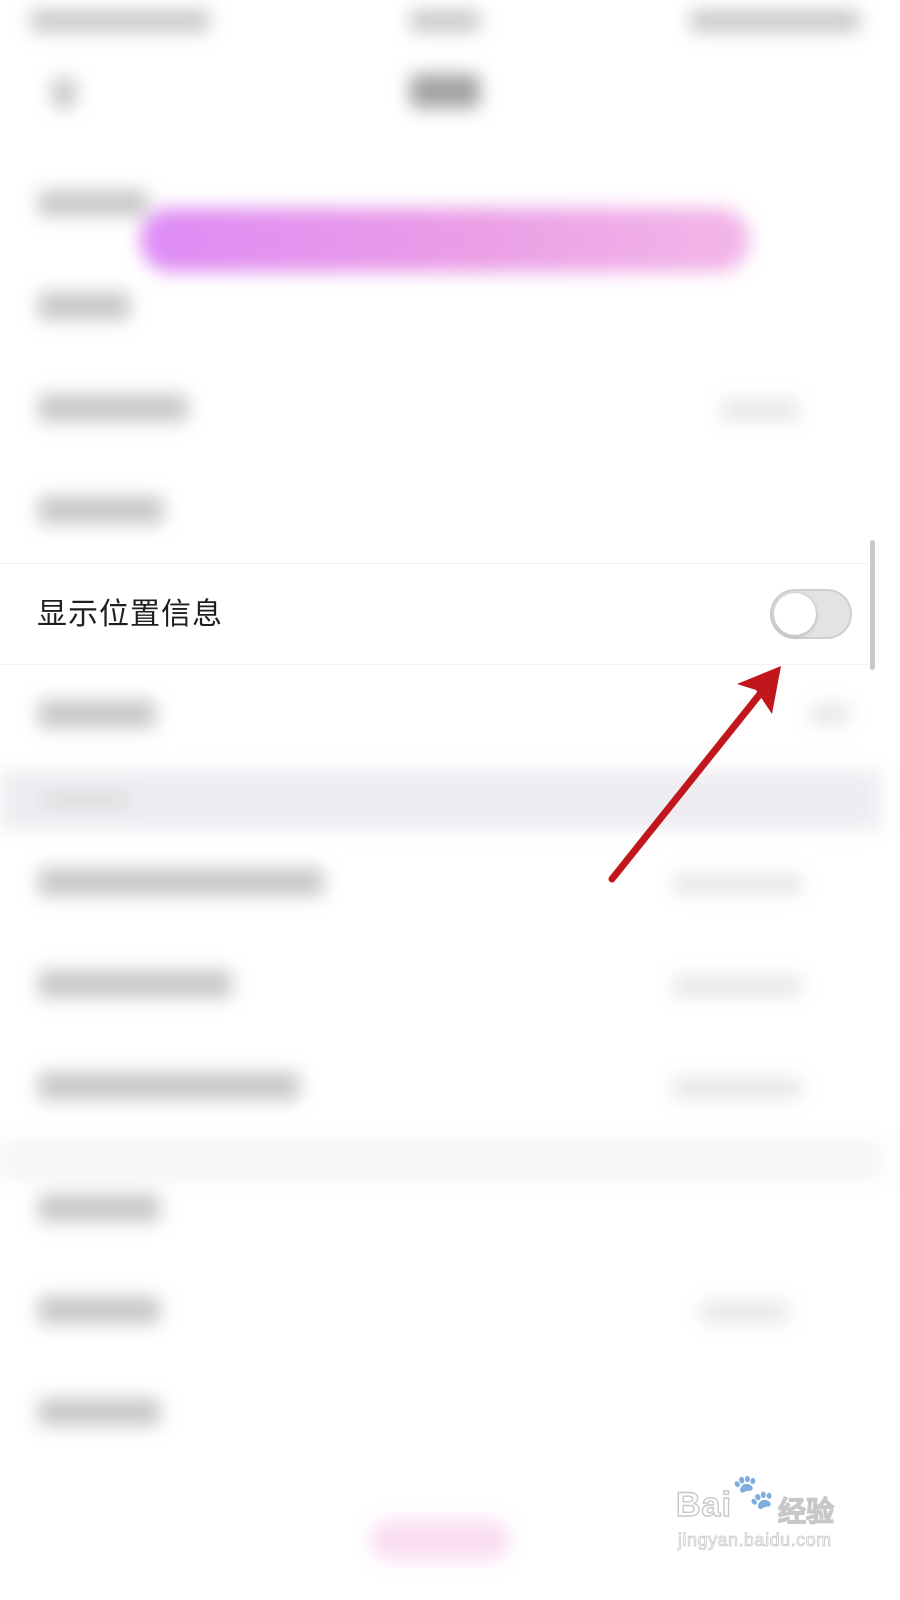 This screenshot has width=900, height=1600. I want to click on baidu-jingyan-watermark: Bai 🐾 经验 jingyan.baidu.com, so click(760, 1511).